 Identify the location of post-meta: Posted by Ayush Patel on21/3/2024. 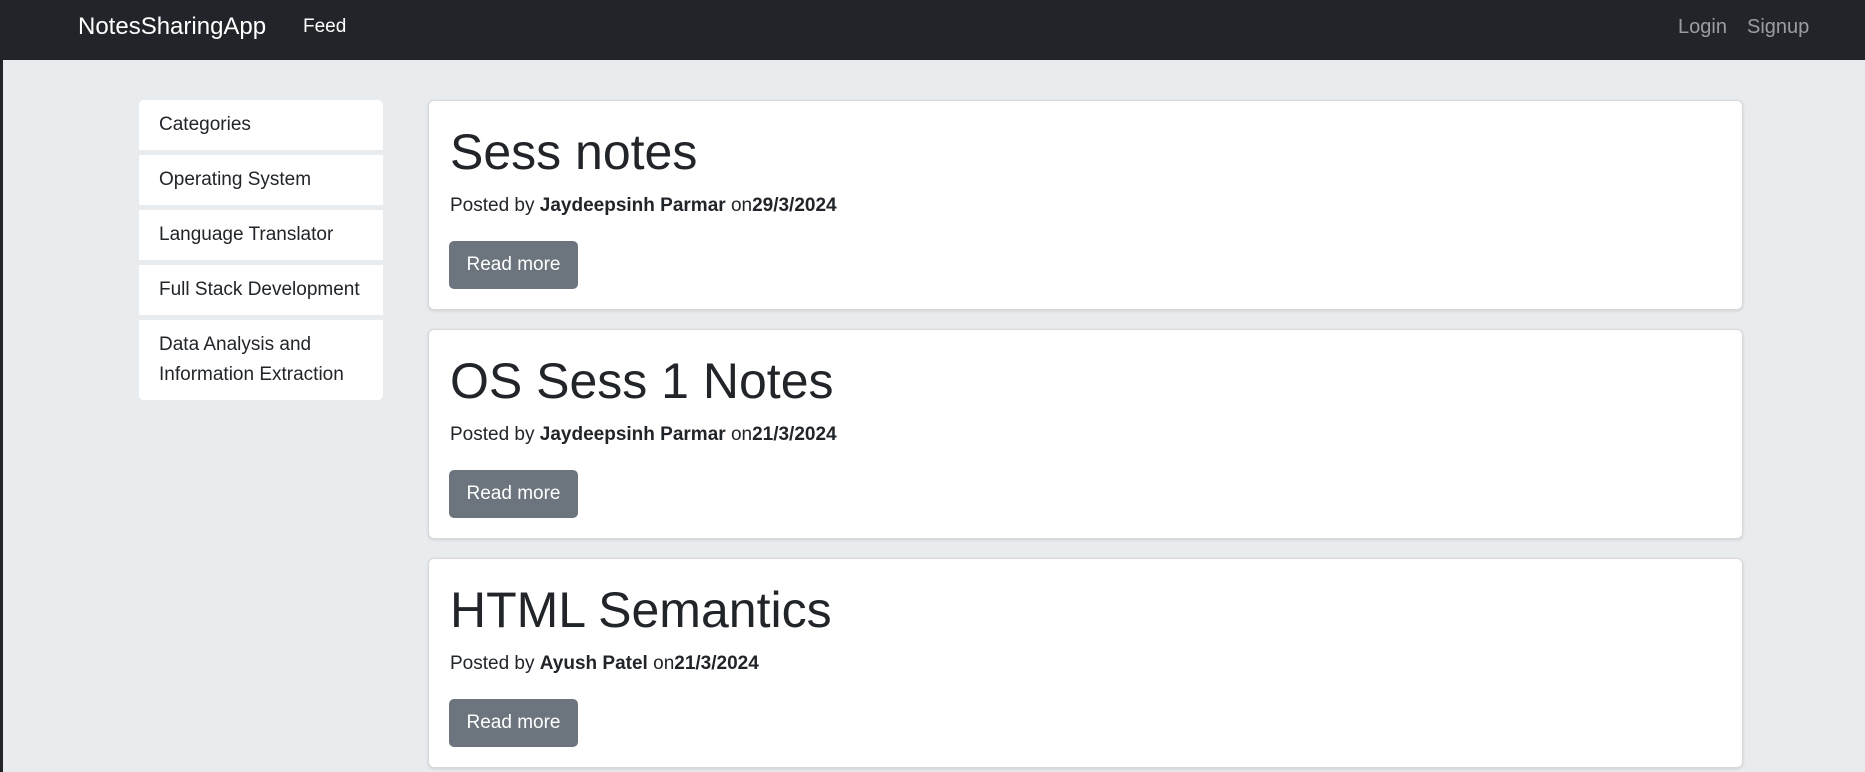
(604, 664).